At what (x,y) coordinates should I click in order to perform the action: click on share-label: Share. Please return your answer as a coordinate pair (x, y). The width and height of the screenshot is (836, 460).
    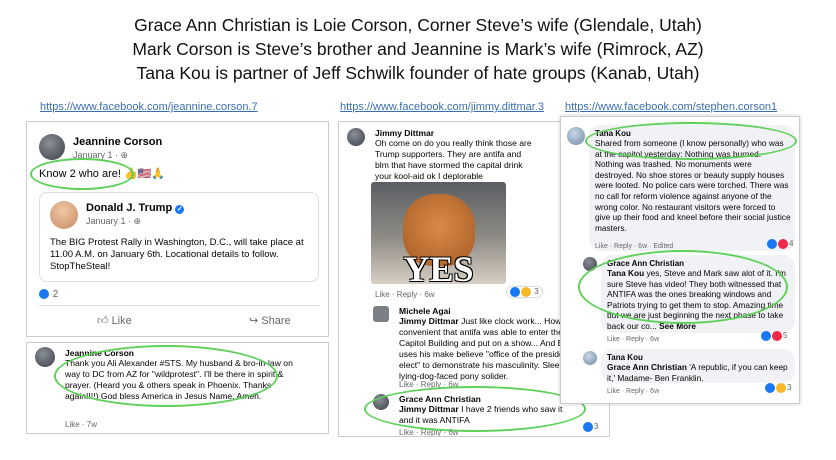
    Looking at the image, I should click on (276, 321).